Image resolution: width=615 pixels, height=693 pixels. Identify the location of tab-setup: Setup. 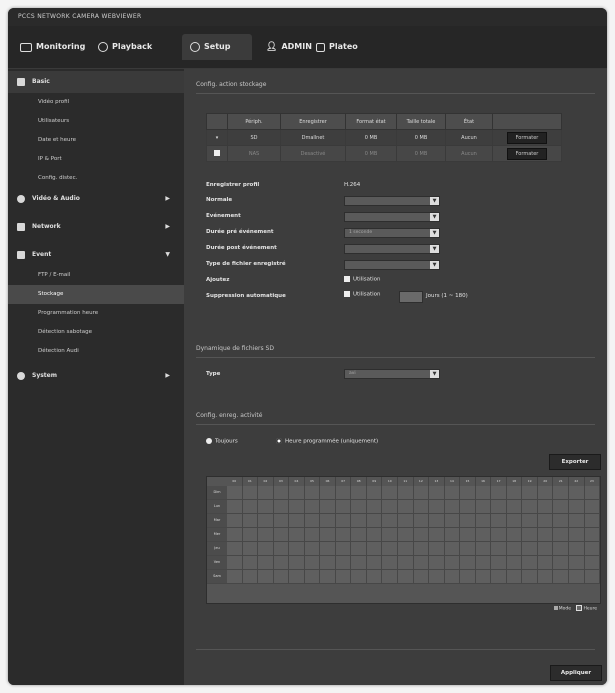
(217, 47).